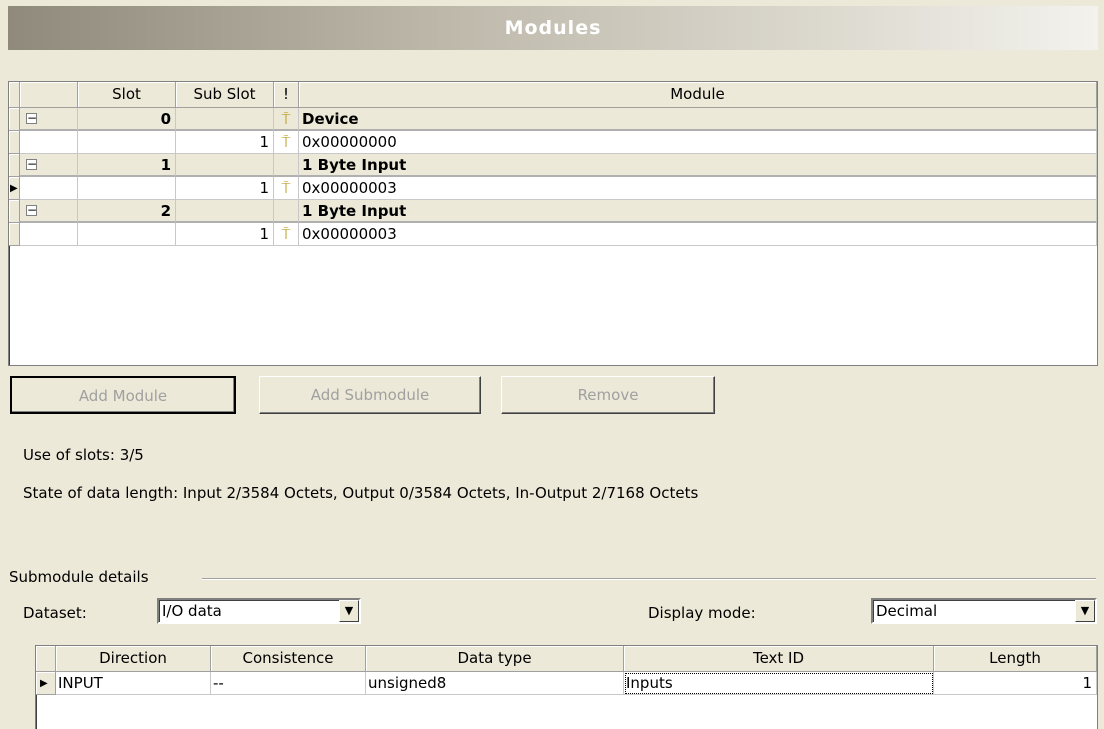 The image size is (1104, 729). I want to click on dataset-label: Dataset:, so click(55, 613).